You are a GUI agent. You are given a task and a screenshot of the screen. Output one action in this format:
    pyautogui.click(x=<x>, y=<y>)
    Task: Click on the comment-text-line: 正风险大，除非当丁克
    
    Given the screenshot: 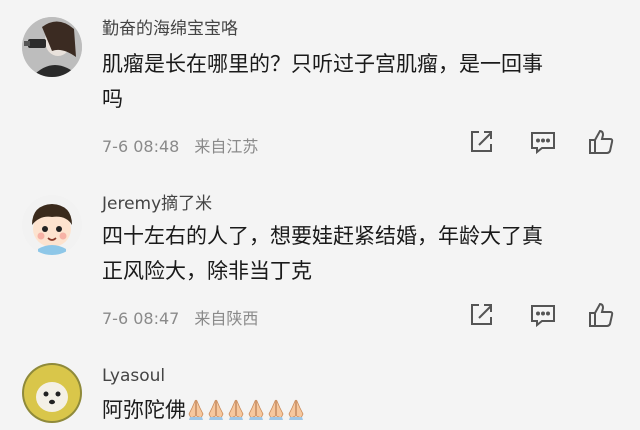 What is the action you would take?
    pyautogui.click(x=207, y=271)
    